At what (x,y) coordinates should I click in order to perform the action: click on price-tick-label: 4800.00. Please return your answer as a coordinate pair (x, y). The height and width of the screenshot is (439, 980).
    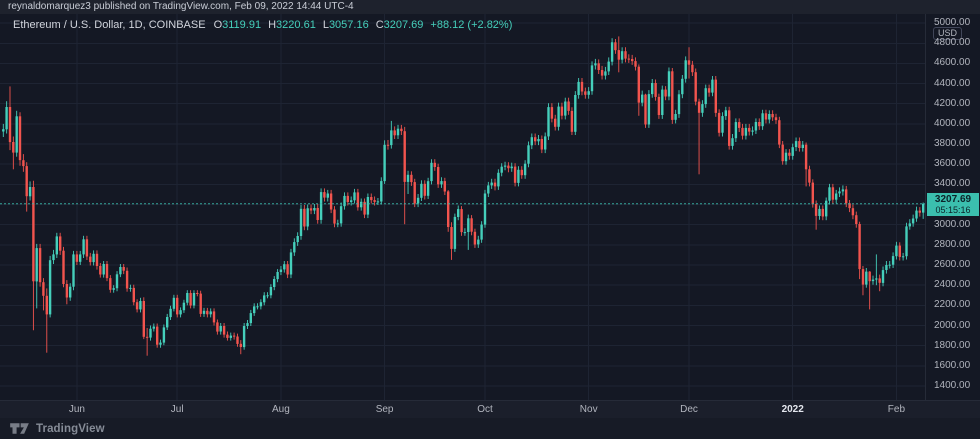
    Looking at the image, I should click on (952, 43).